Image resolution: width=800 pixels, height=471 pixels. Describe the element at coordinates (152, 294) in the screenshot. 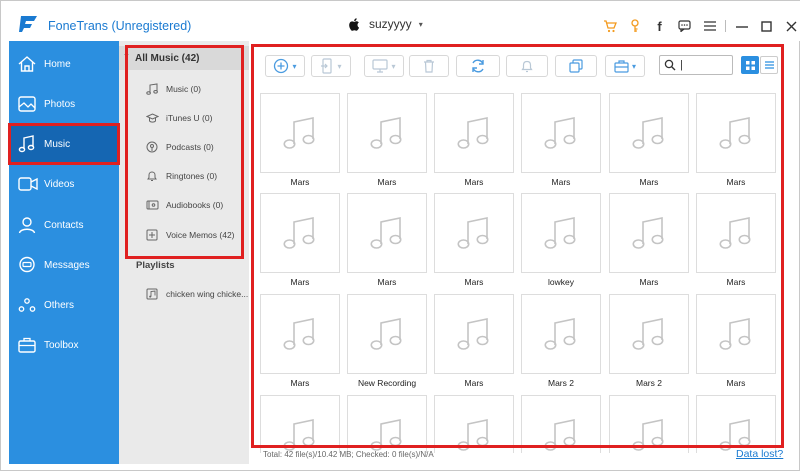

I see `playlist-icon` at that location.